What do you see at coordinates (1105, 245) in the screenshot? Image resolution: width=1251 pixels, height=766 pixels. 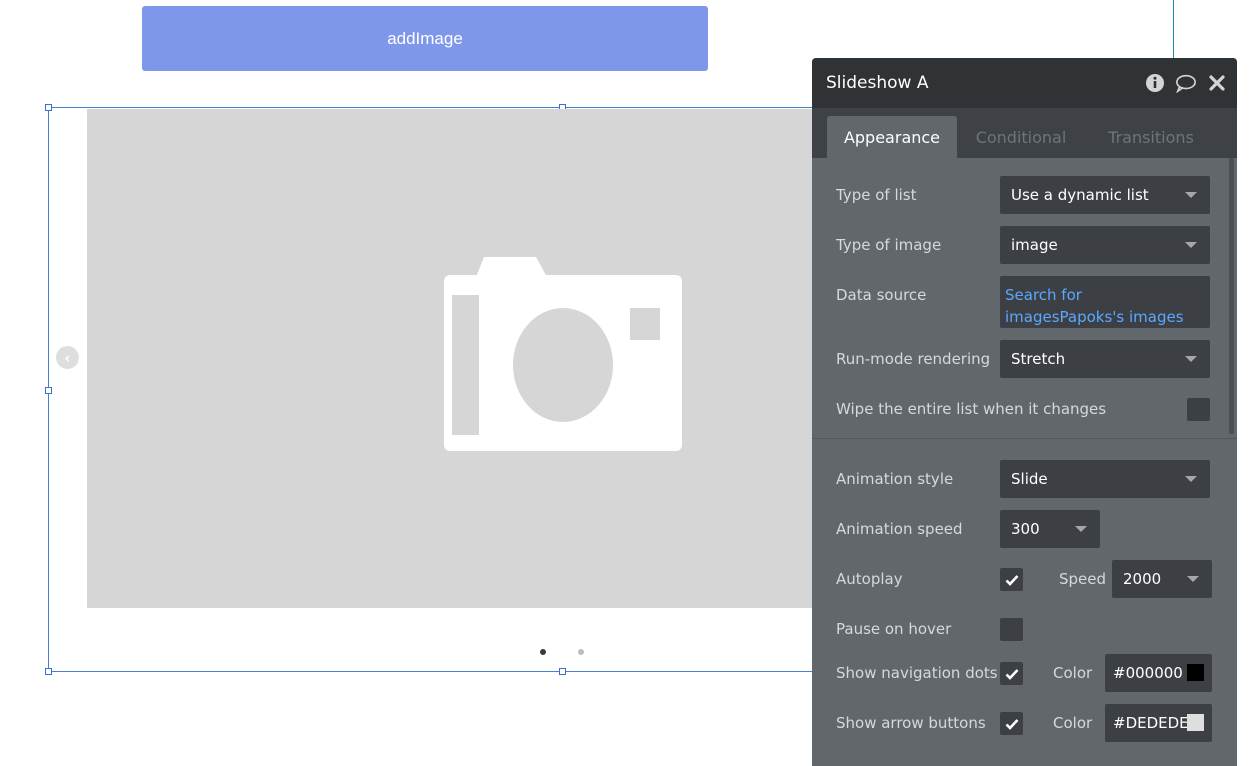 I see `type-of-image-dropdown: image` at bounding box center [1105, 245].